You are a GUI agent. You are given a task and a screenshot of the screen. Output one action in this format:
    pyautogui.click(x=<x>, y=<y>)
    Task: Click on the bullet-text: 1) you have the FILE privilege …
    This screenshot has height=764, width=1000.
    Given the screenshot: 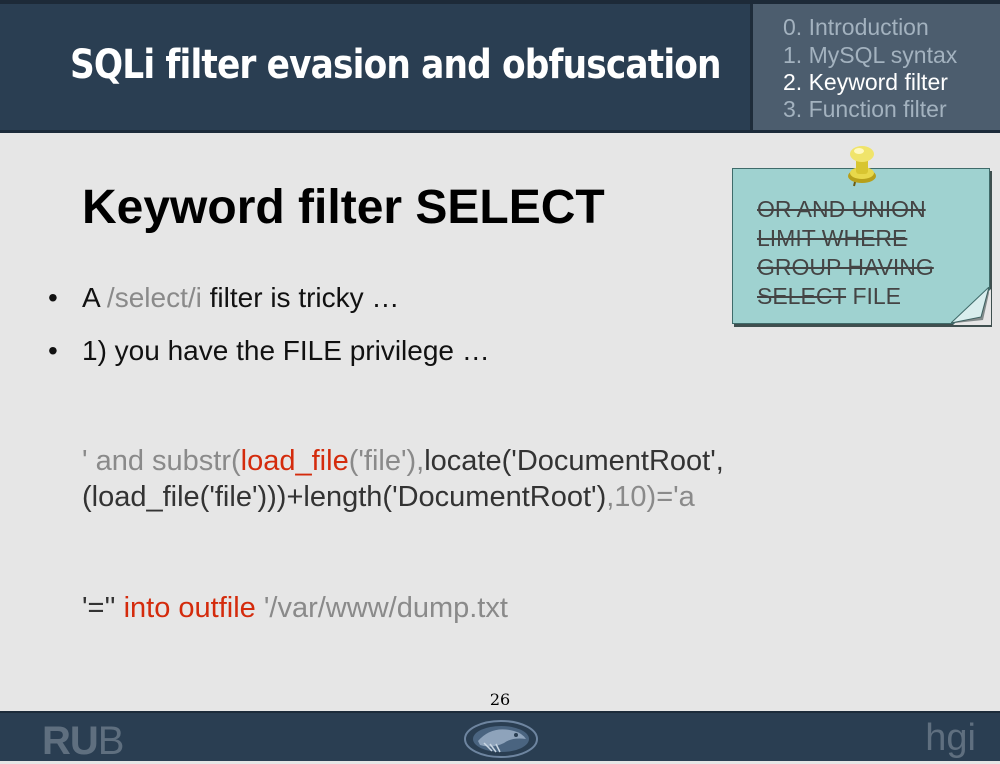 What is the action you would take?
    pyautogui.click(x=286, y=350)
    